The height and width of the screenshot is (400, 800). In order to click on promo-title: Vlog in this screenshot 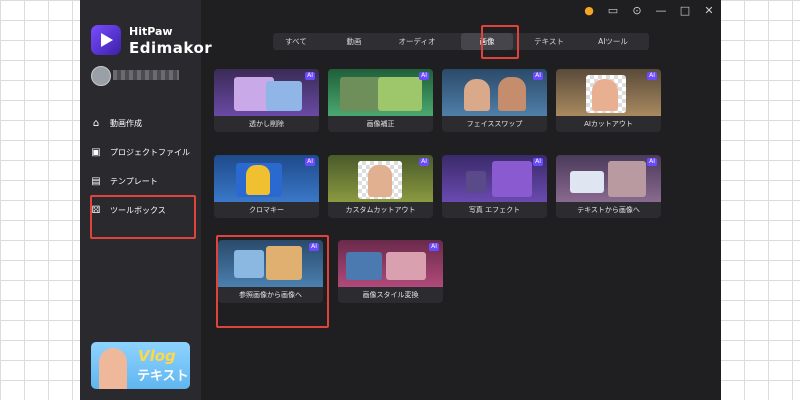, I will do `click(157, 356)`.